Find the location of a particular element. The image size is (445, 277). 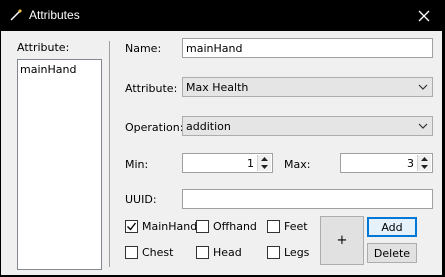

legs-label: Legs is located at coordinates (297, 252).